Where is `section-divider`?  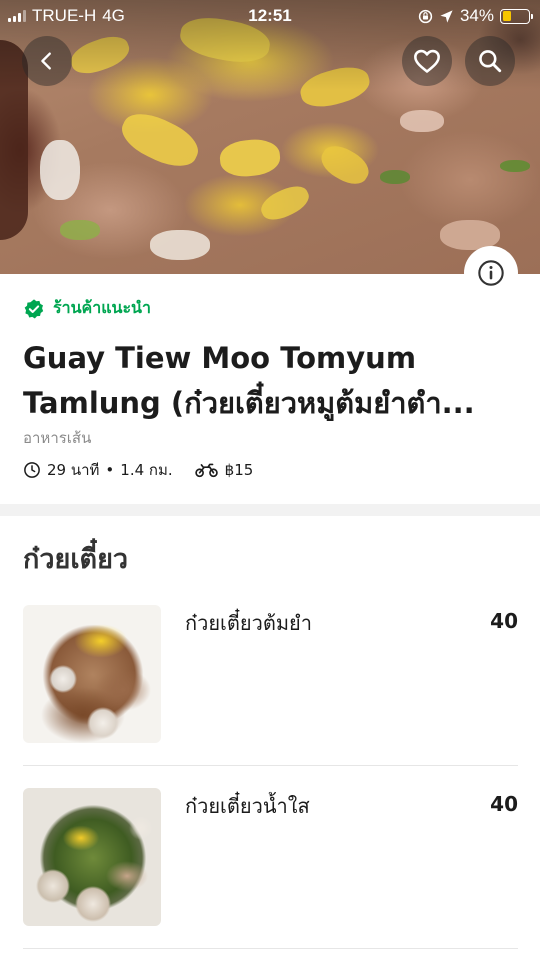
section-divider is located at coordinates (270, 510).